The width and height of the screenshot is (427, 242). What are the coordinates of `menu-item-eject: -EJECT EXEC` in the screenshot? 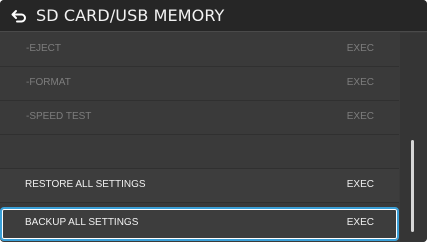 It's located at (199, 50).